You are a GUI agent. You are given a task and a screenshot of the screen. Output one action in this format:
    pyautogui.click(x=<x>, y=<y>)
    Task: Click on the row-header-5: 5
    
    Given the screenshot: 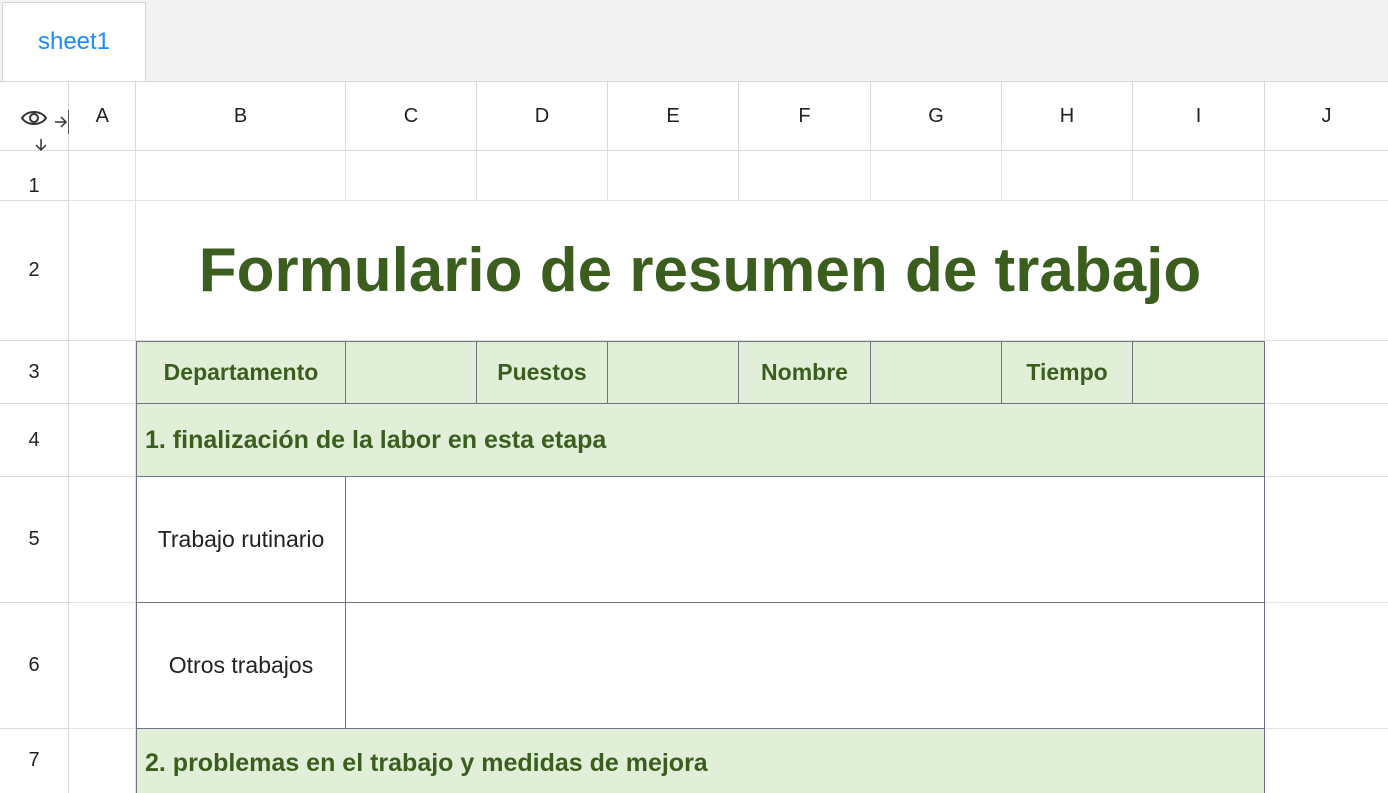 What is the action you would take?
    pyautogui.click(x=34, y=540)
    